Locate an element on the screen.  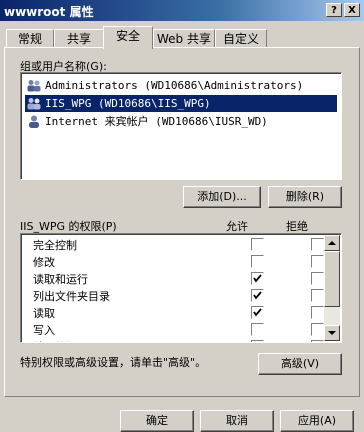
special-hint: 特别权限或高级设置，请单击"高级"。 is located at coordinates (113, 362).